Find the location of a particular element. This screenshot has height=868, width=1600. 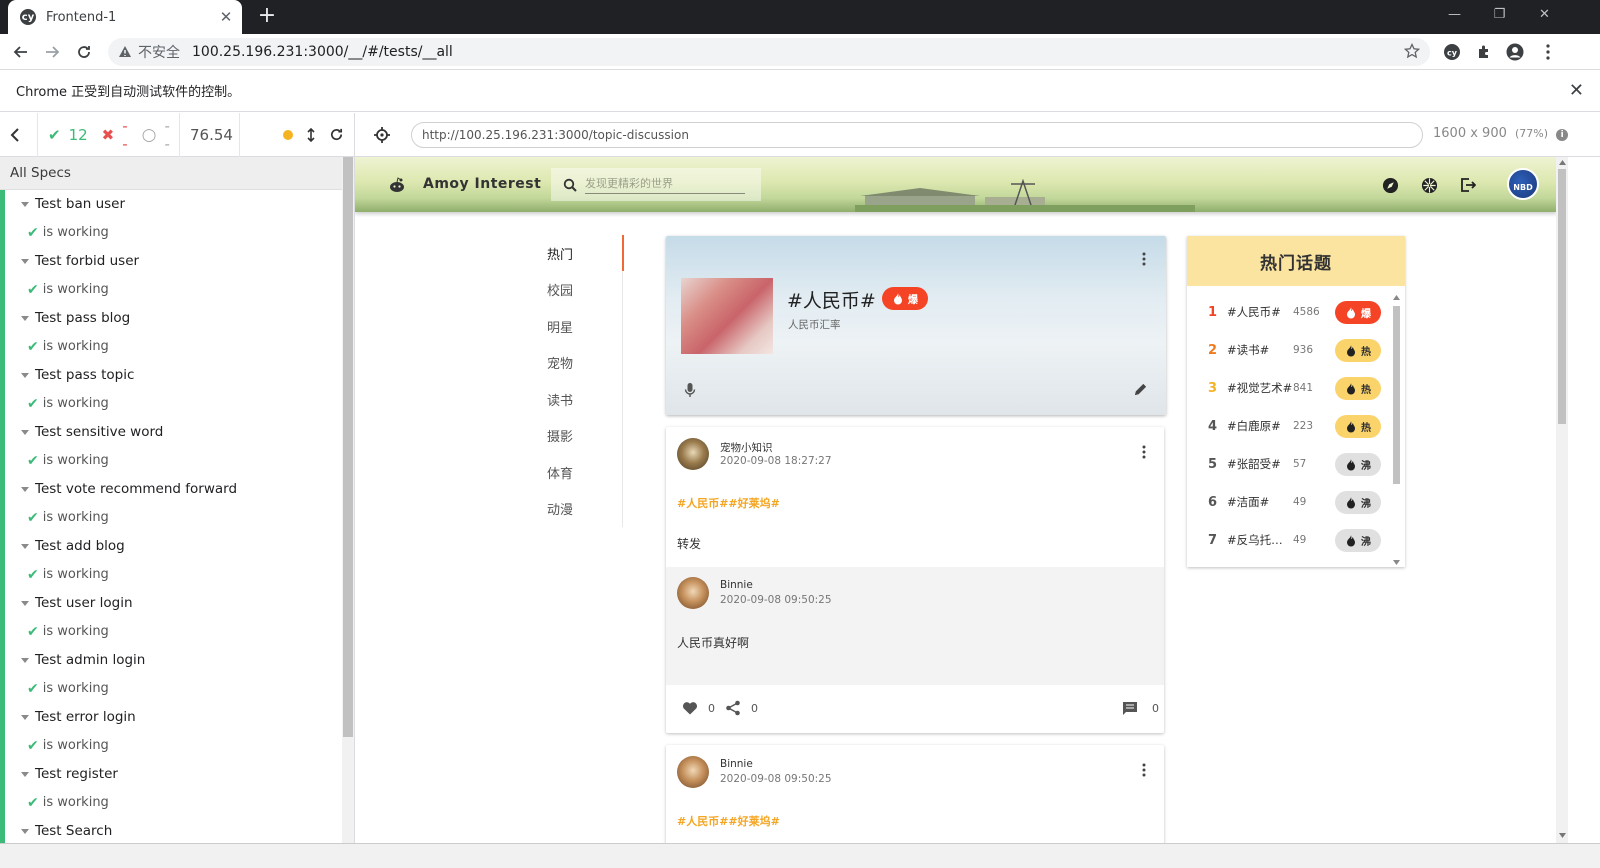

hot-topic-row: 4 #白鹿原# 223 热 is located at coordinates (1290, 426).